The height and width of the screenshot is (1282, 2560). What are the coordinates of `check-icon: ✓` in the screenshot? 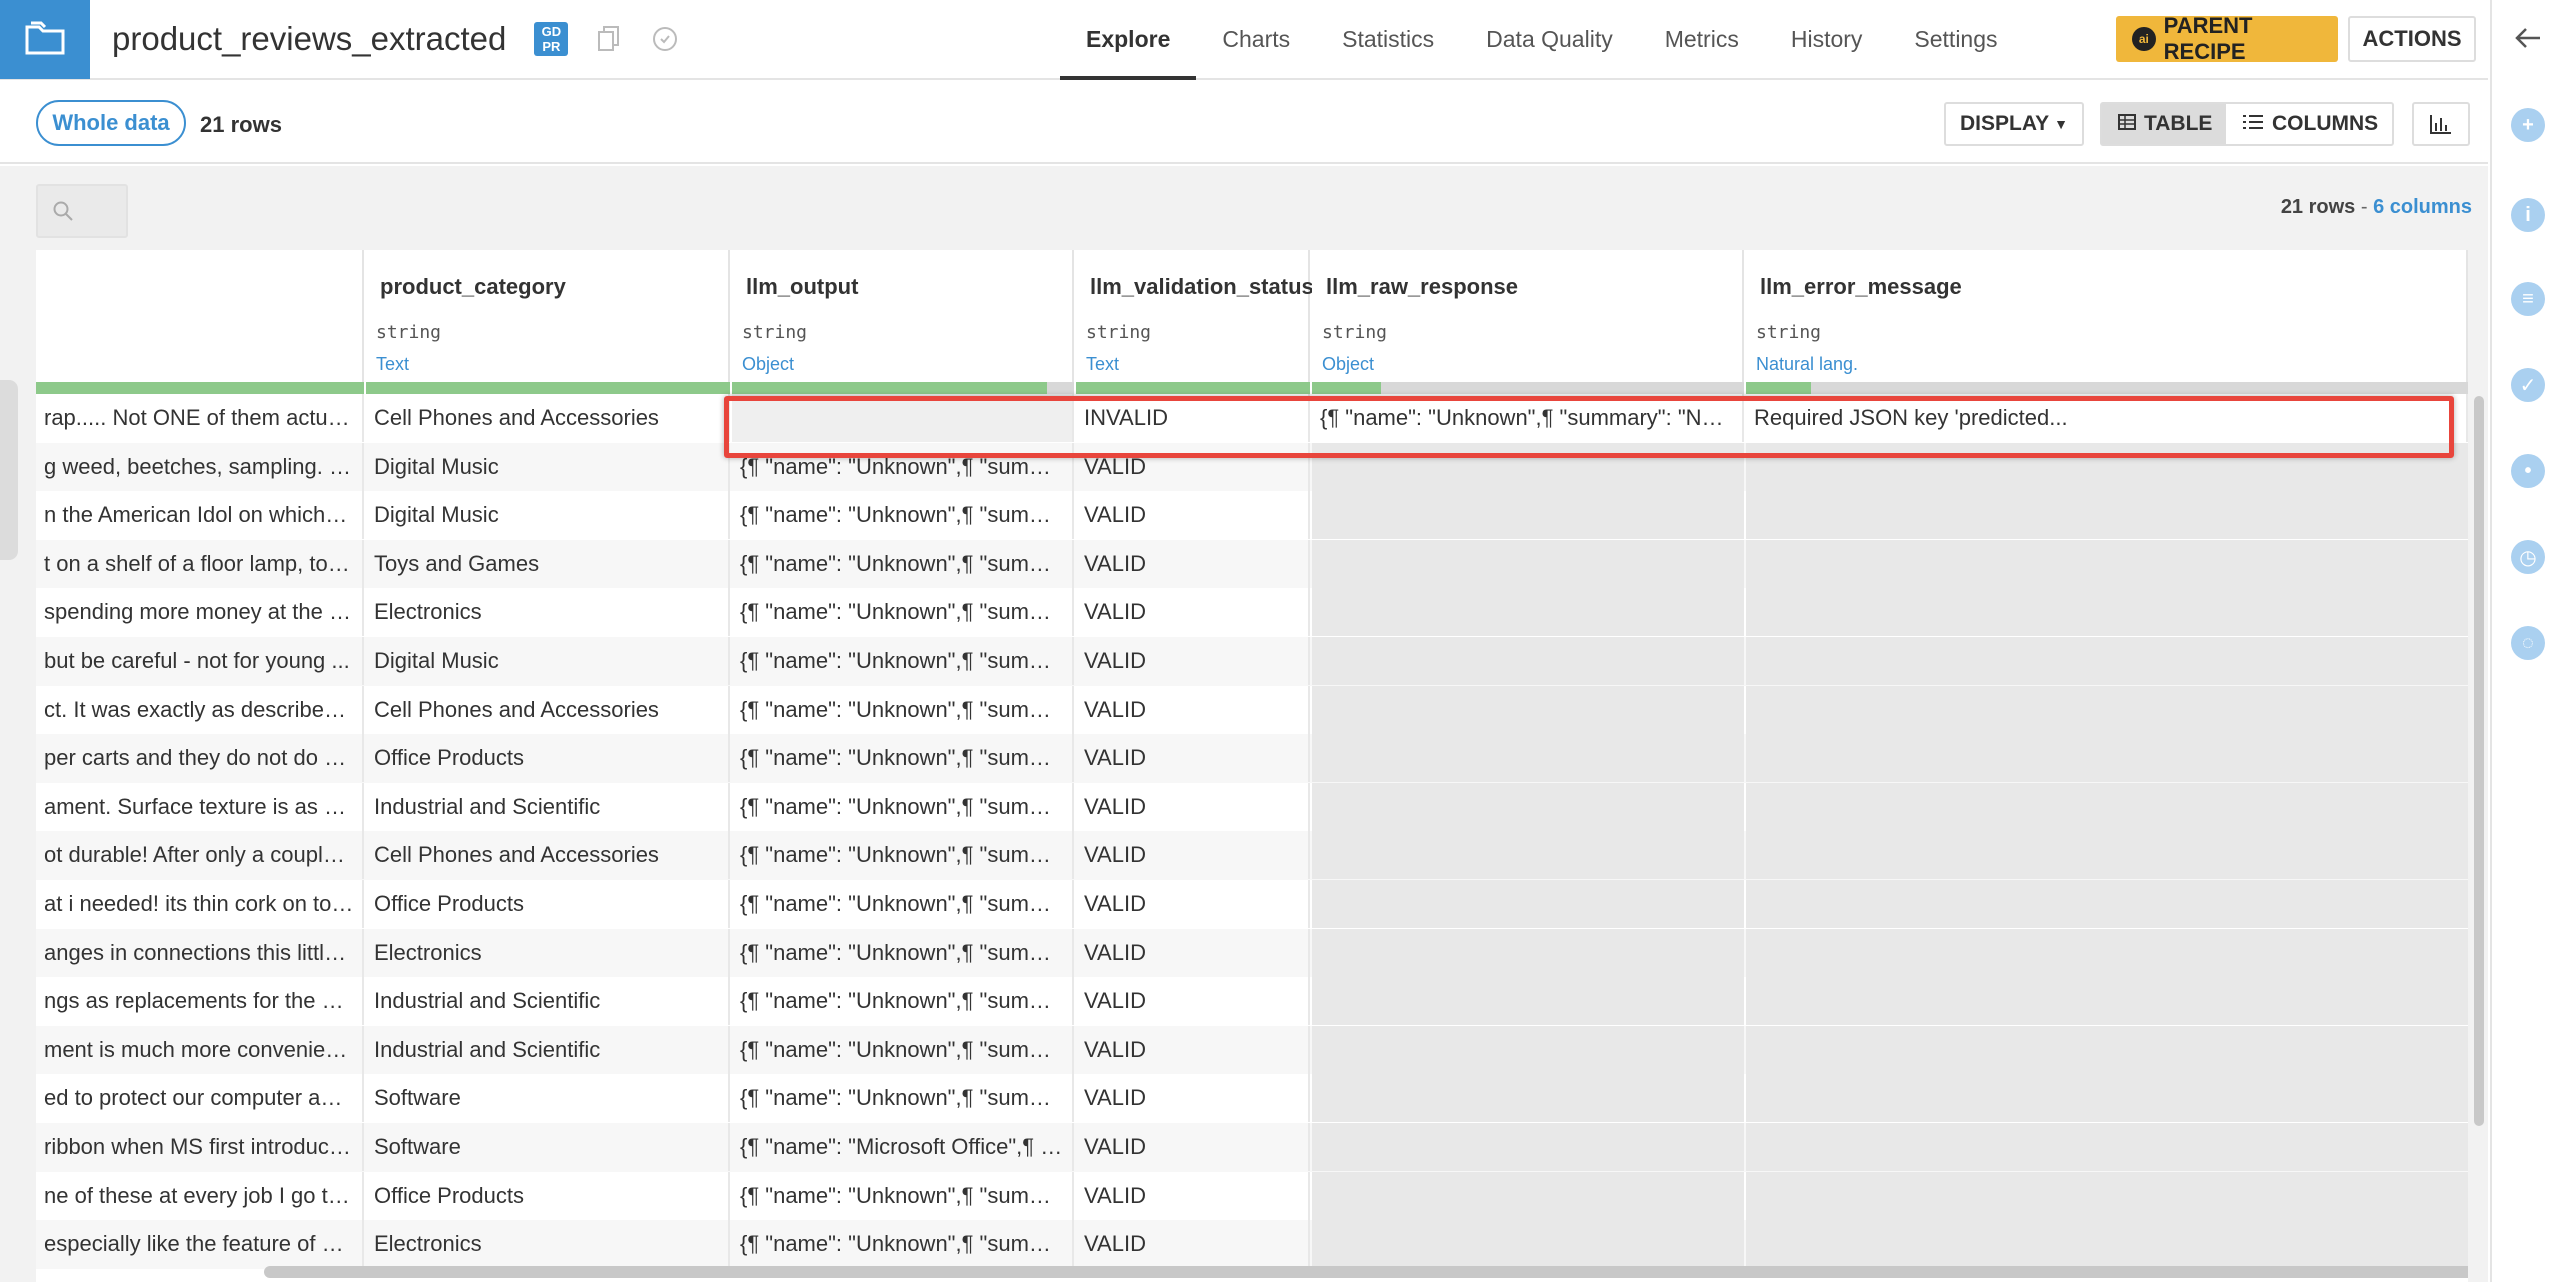 It's located at (2528, 385).